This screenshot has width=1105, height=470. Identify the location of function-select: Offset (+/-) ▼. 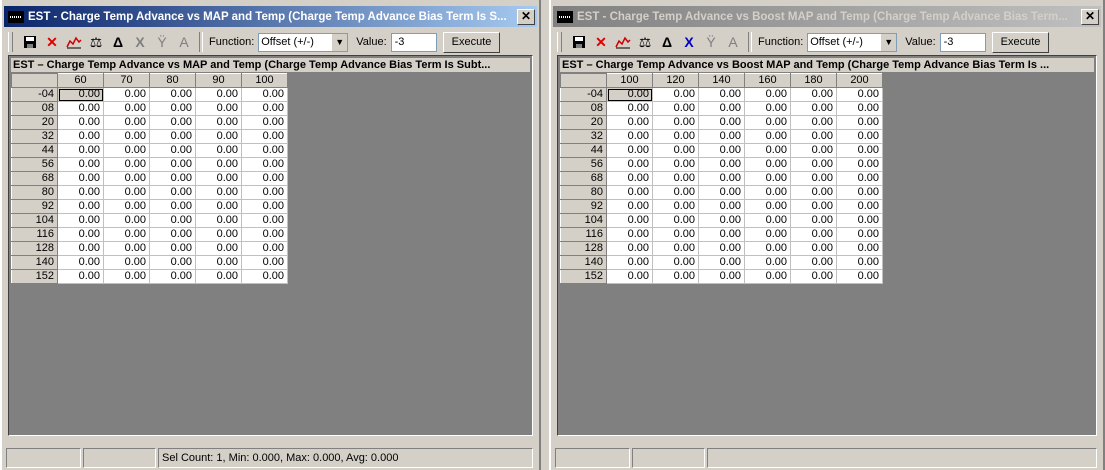
(852, 42).